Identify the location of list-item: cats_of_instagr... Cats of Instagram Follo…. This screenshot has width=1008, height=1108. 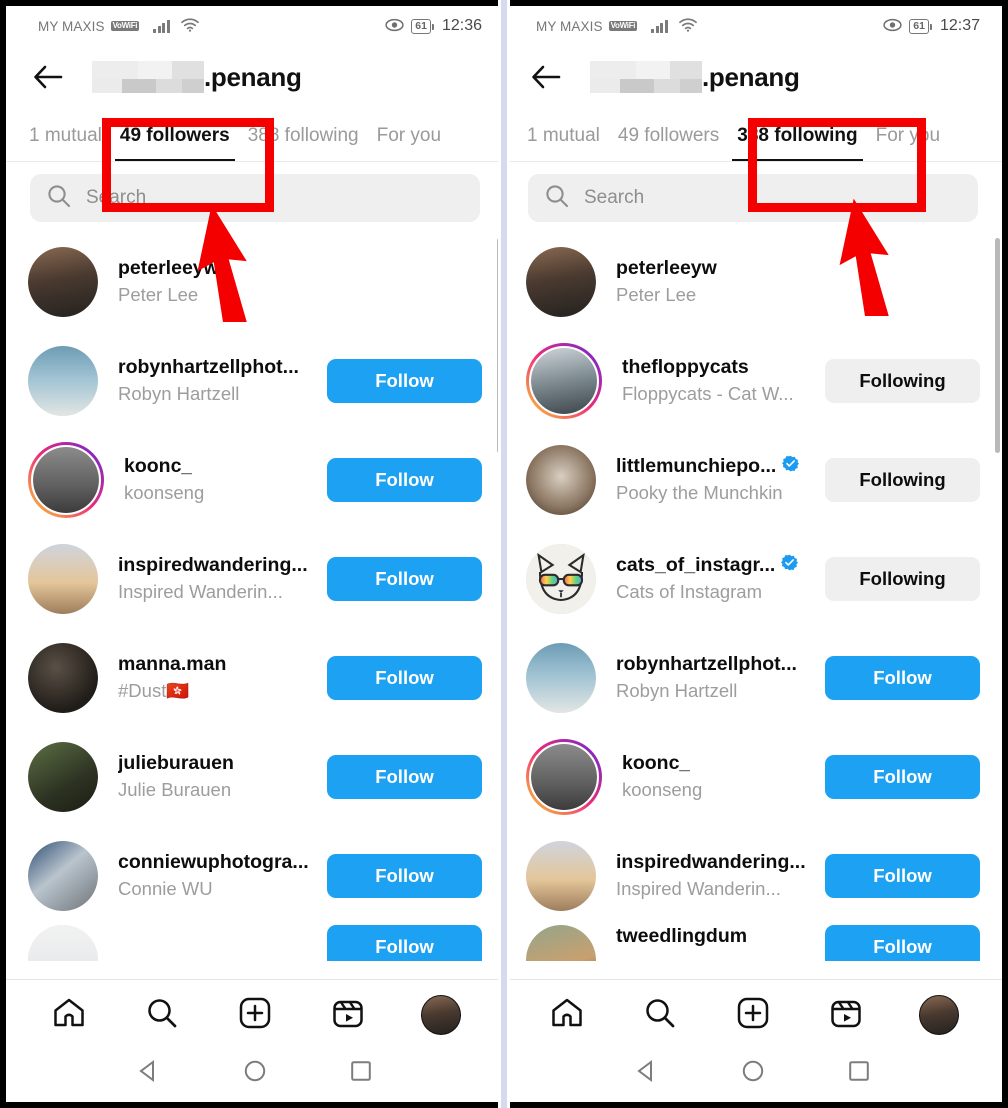
(753, 578).